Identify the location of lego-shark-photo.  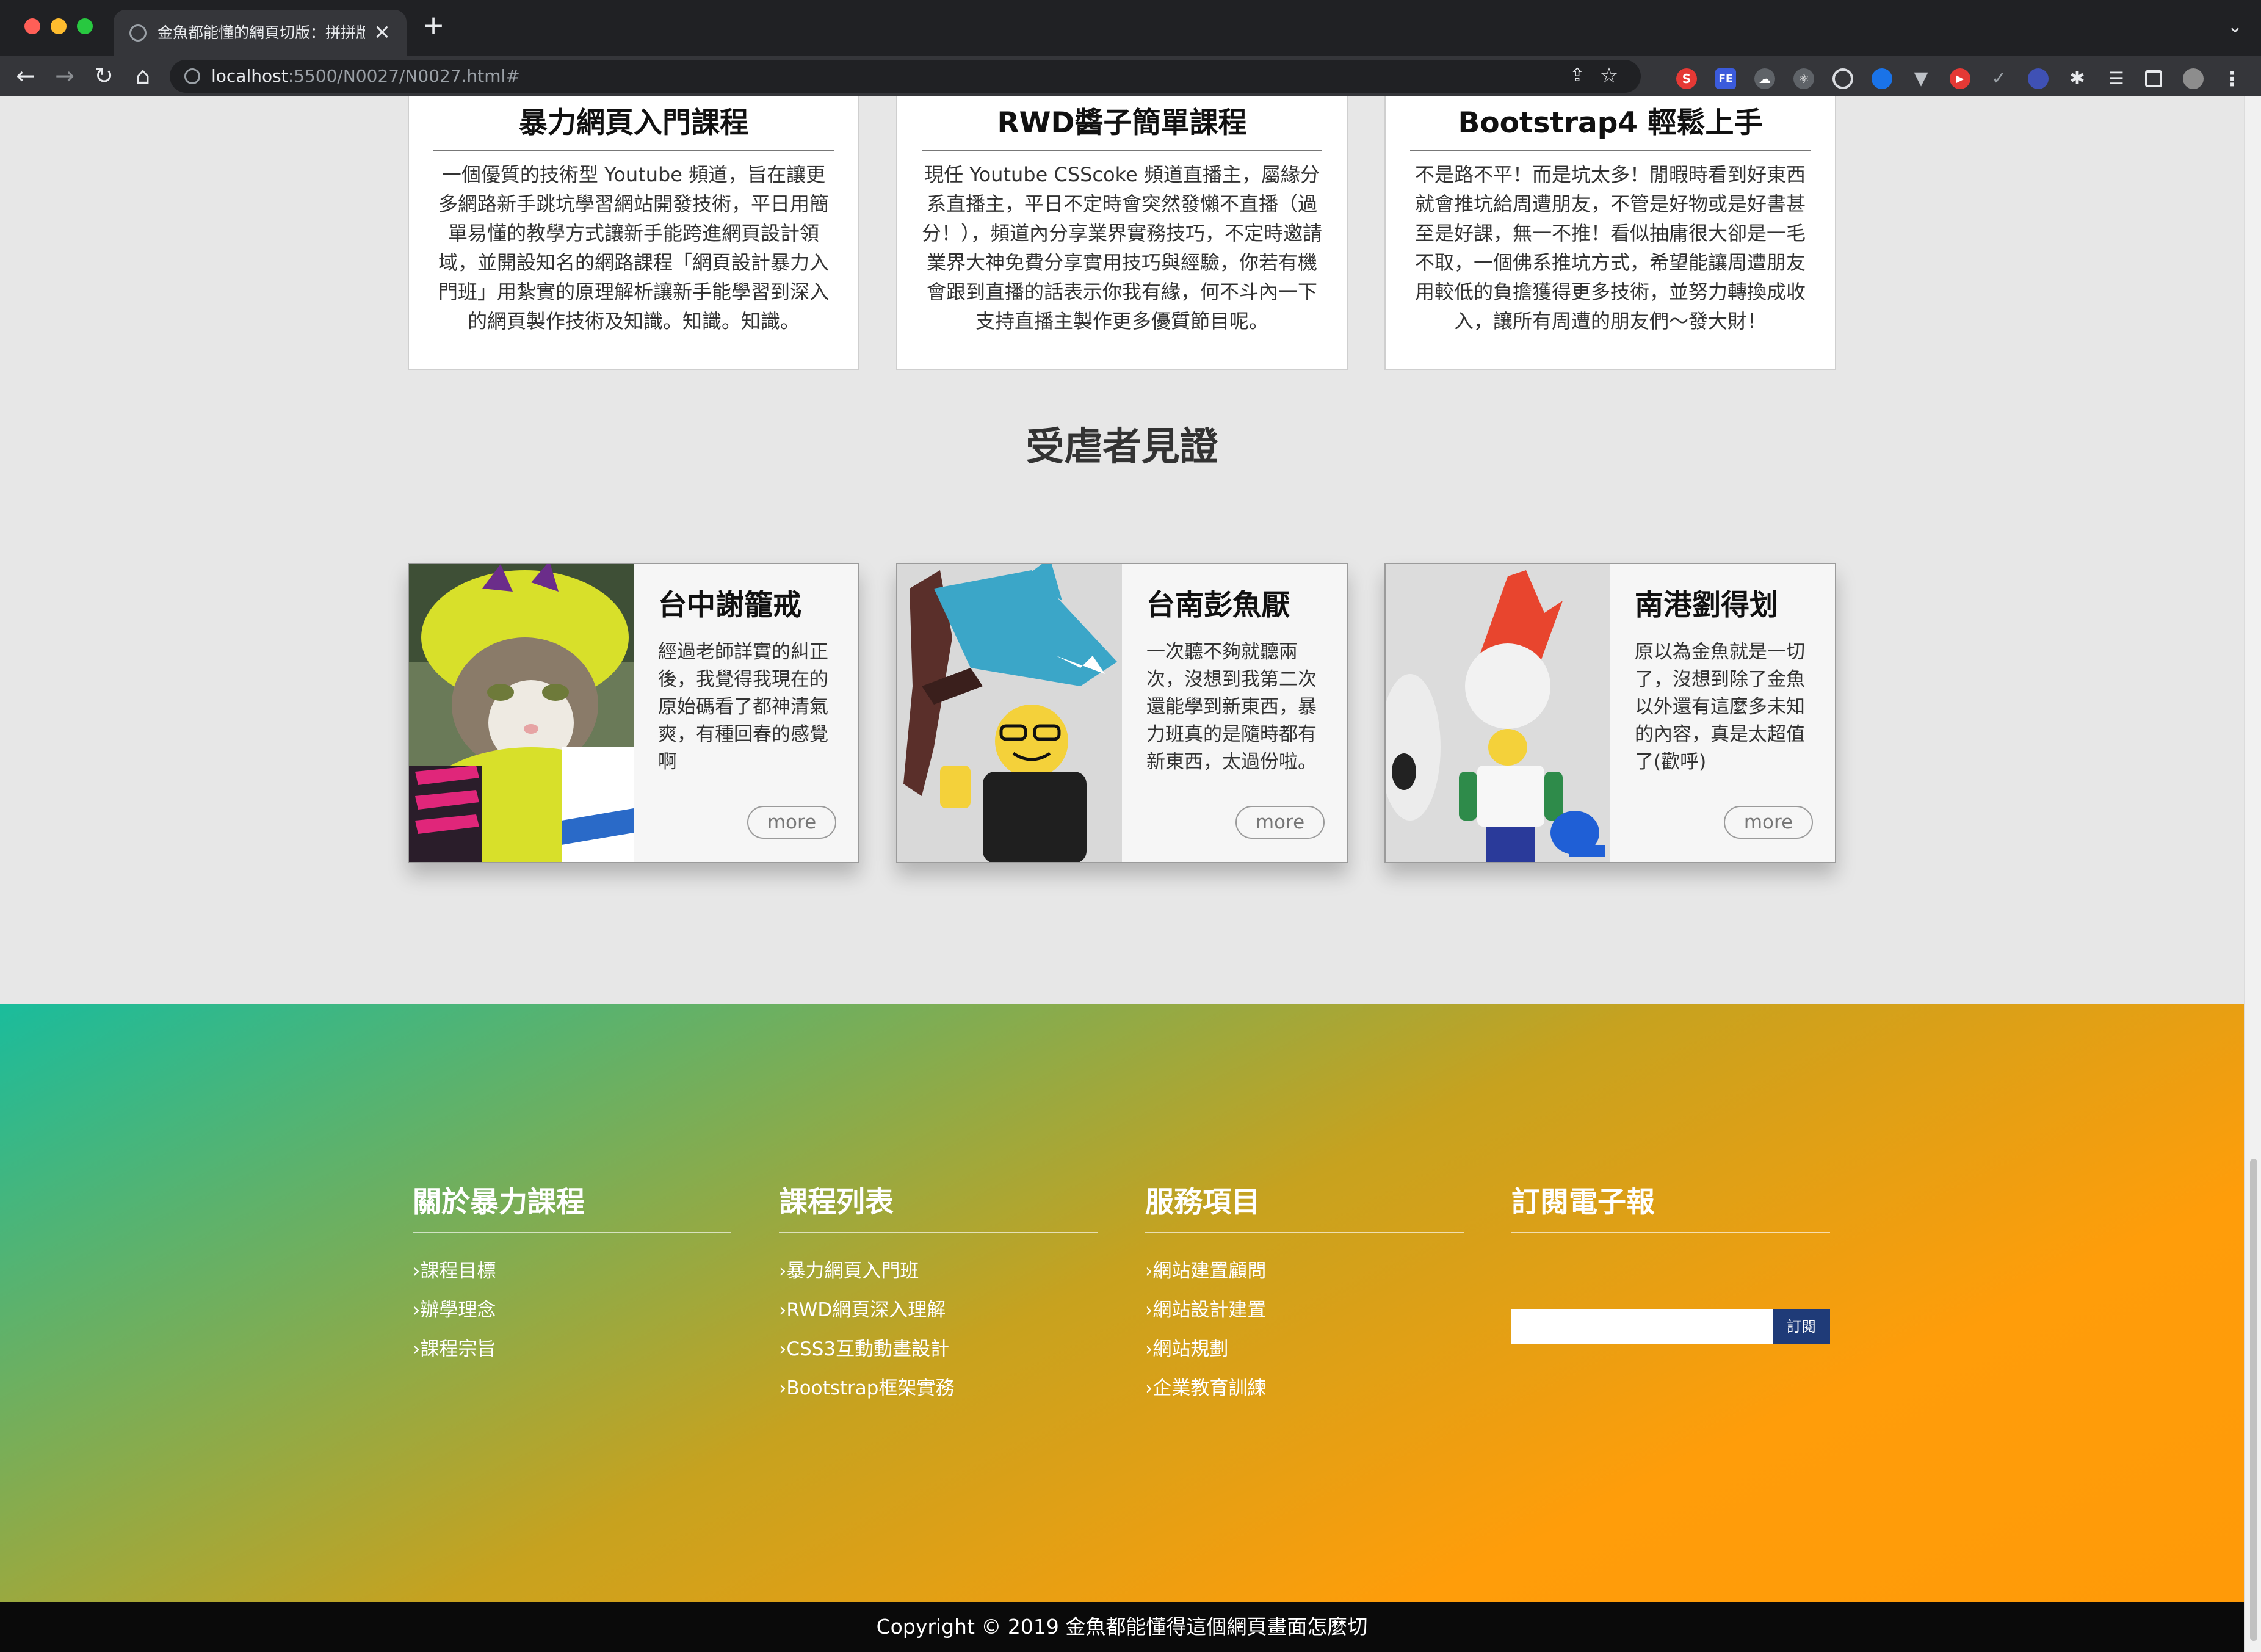
(1010, 713).